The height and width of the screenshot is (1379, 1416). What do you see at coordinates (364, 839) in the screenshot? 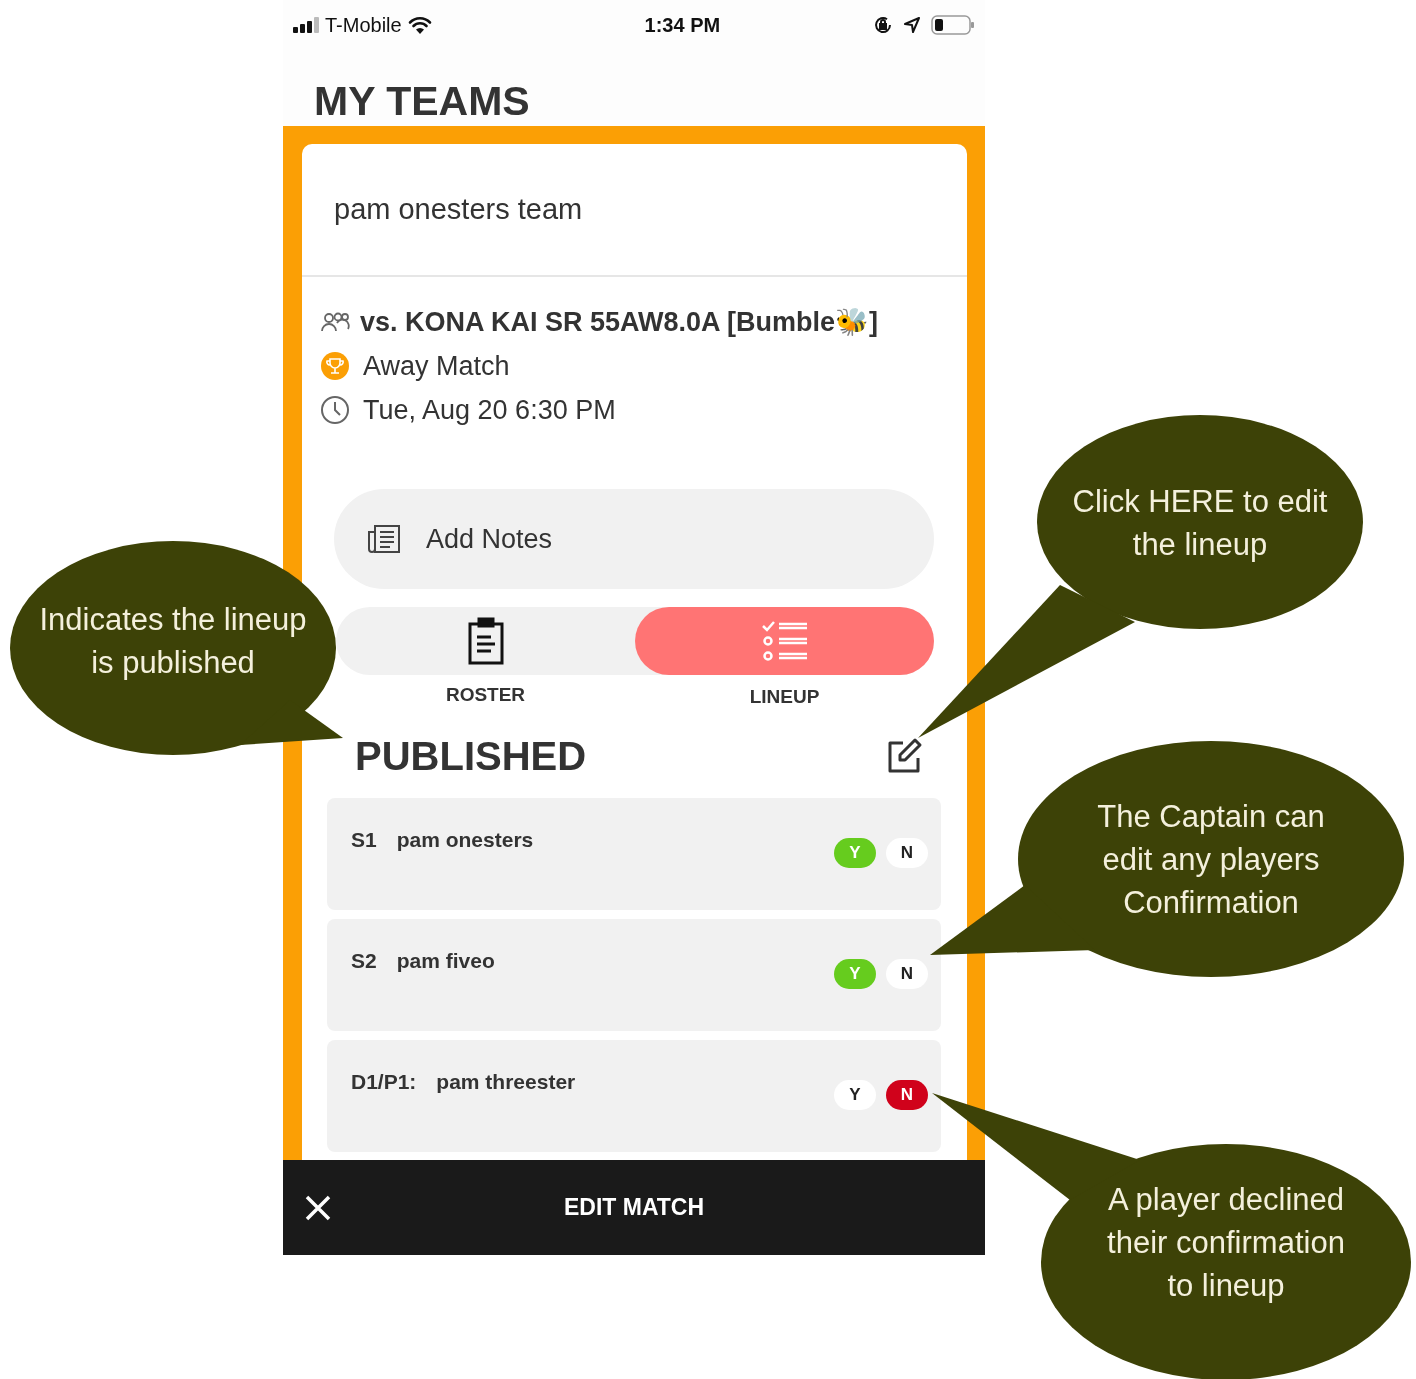
I see `slot-label: S1` at bounding box center [364, 839].